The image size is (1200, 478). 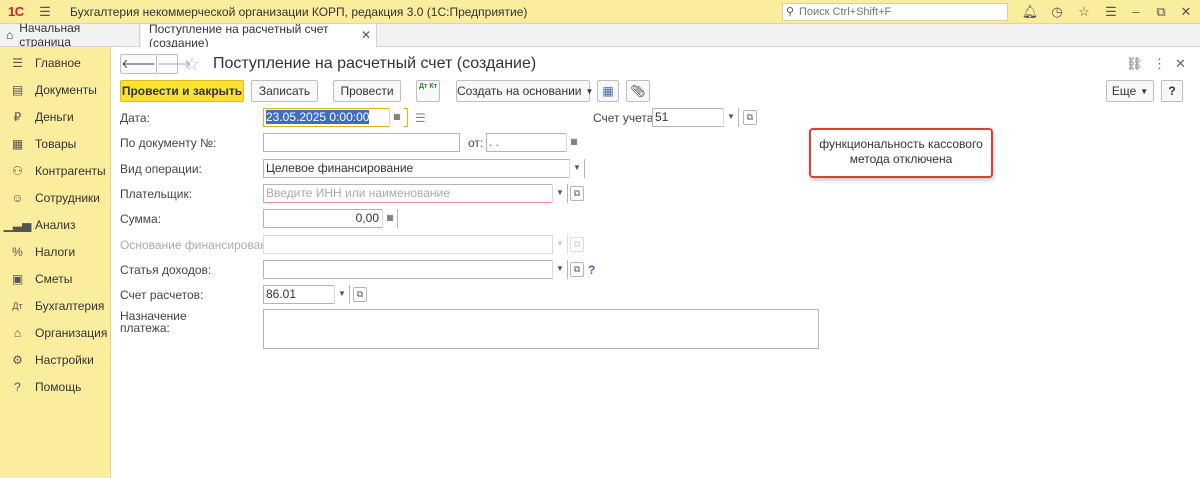 What do you see at coordinates (1161, 12) in the screenshot?
I see `restore-icon: ⧉` at bounding box center [1161, 12].